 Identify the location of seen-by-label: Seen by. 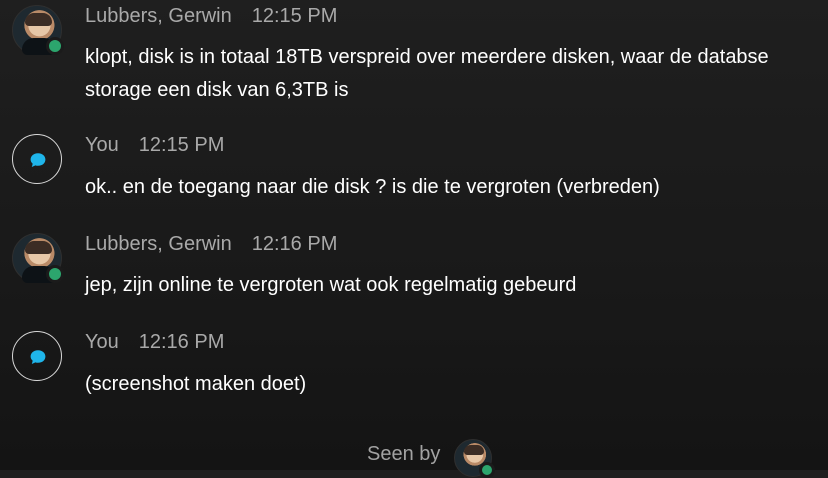
(404, 453).